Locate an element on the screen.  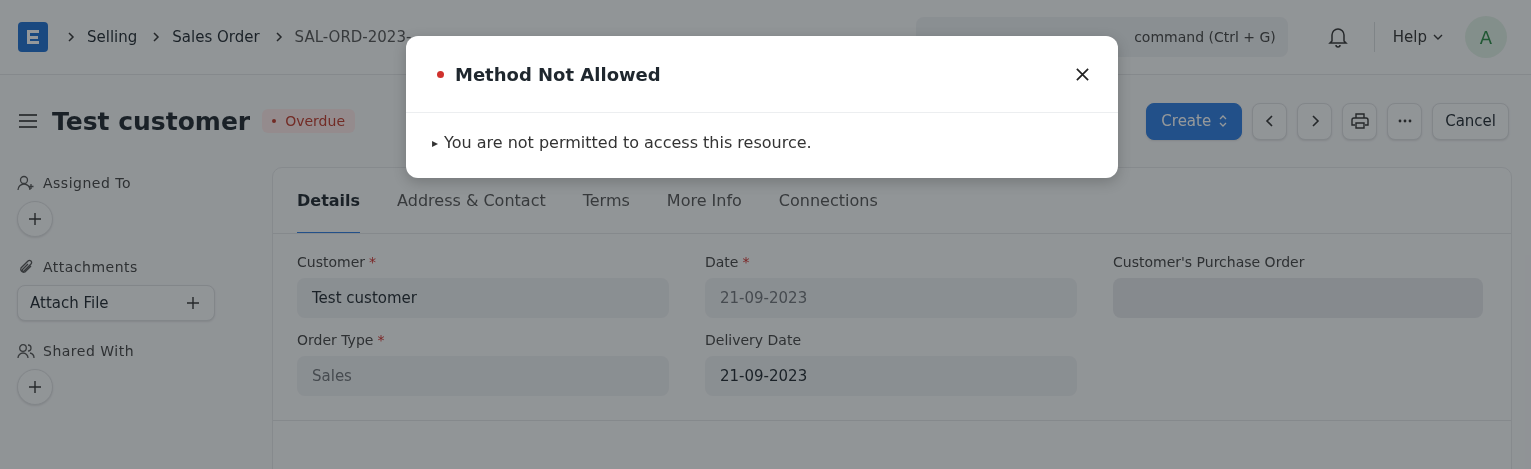
next-button is located at coordinates (1315, 121).